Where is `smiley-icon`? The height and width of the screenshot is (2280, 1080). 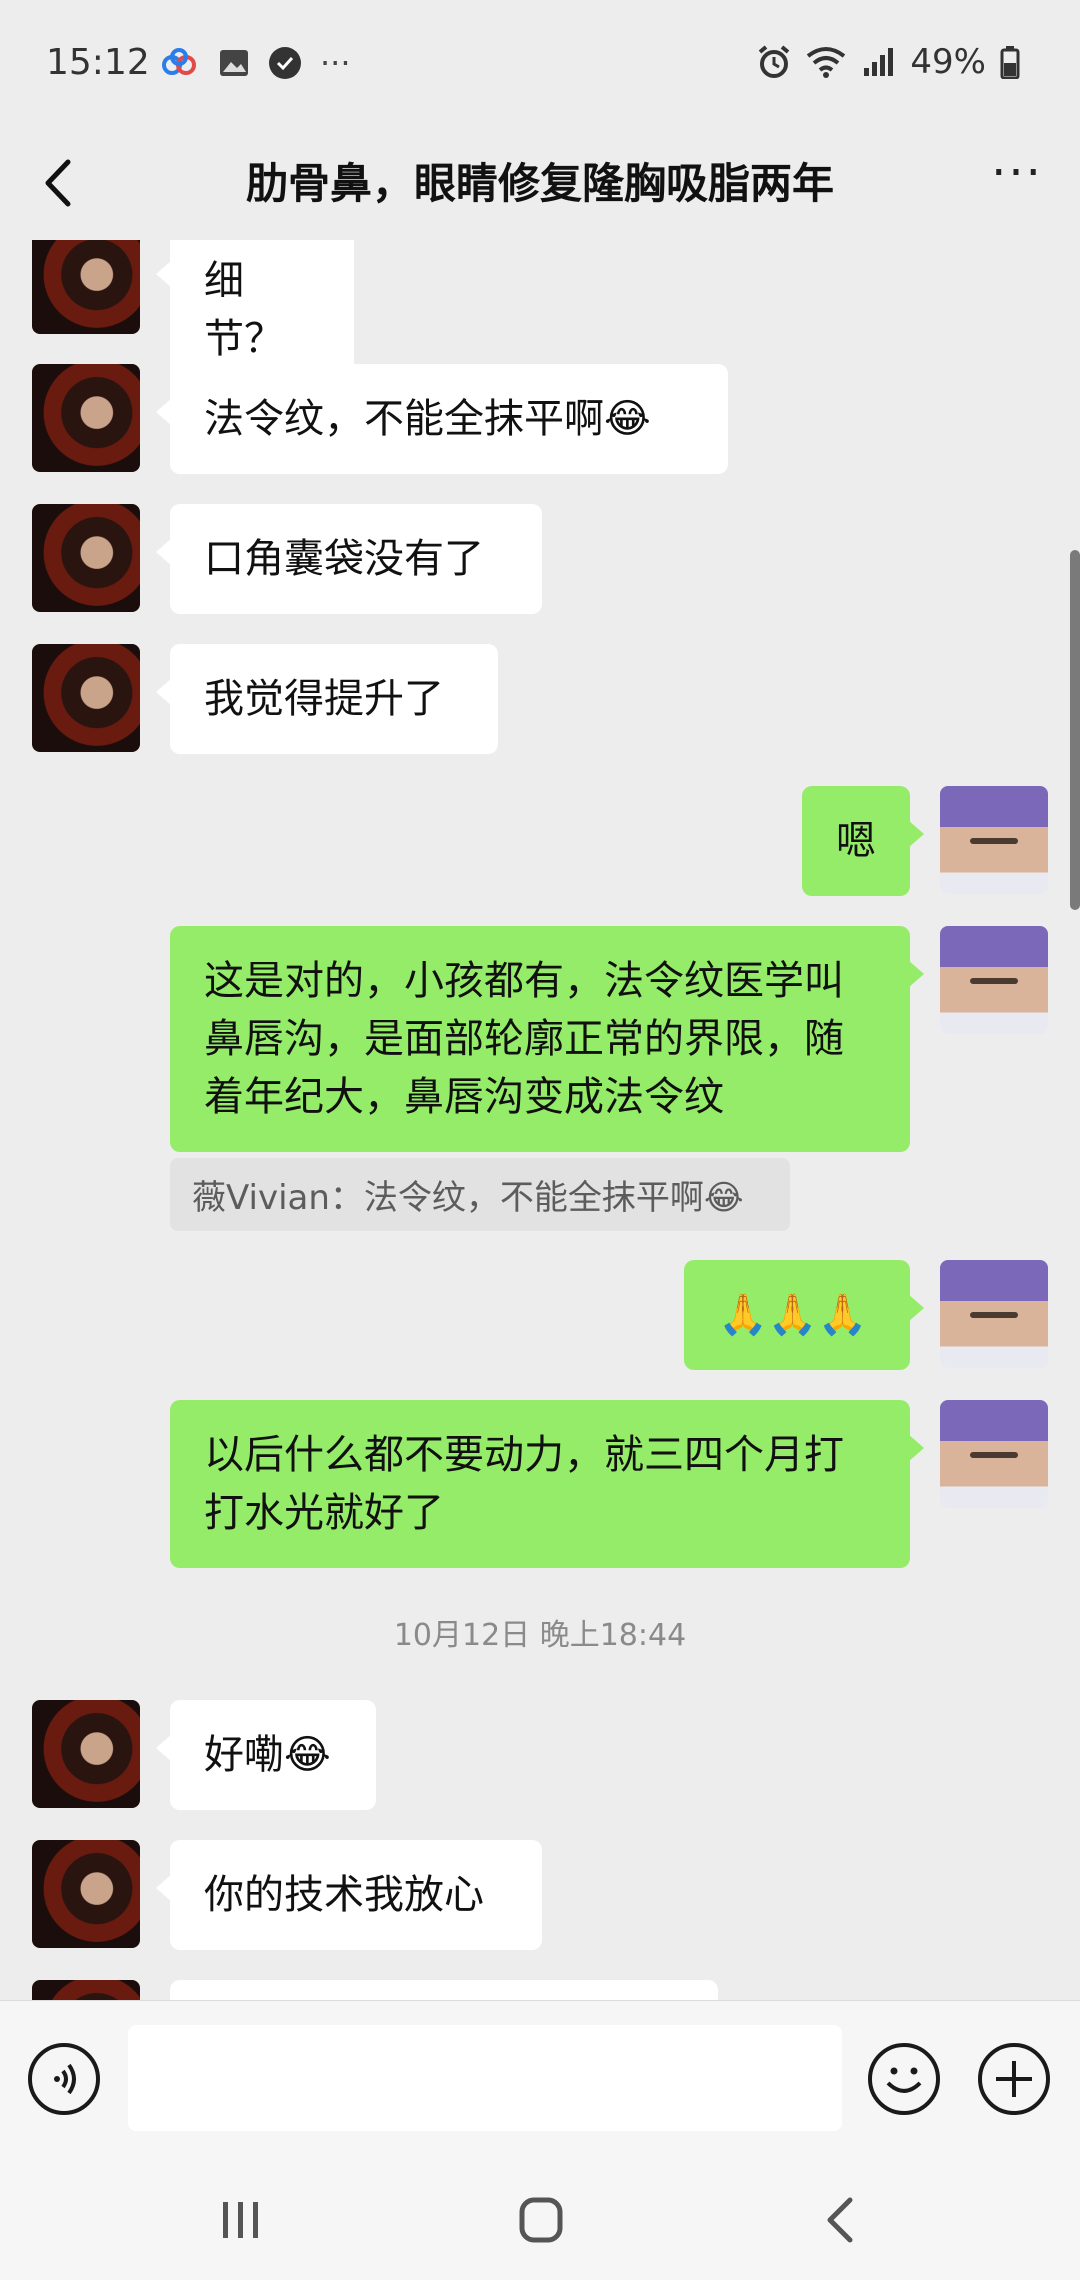 smiley-icon is located at coordinates (904, 2080).